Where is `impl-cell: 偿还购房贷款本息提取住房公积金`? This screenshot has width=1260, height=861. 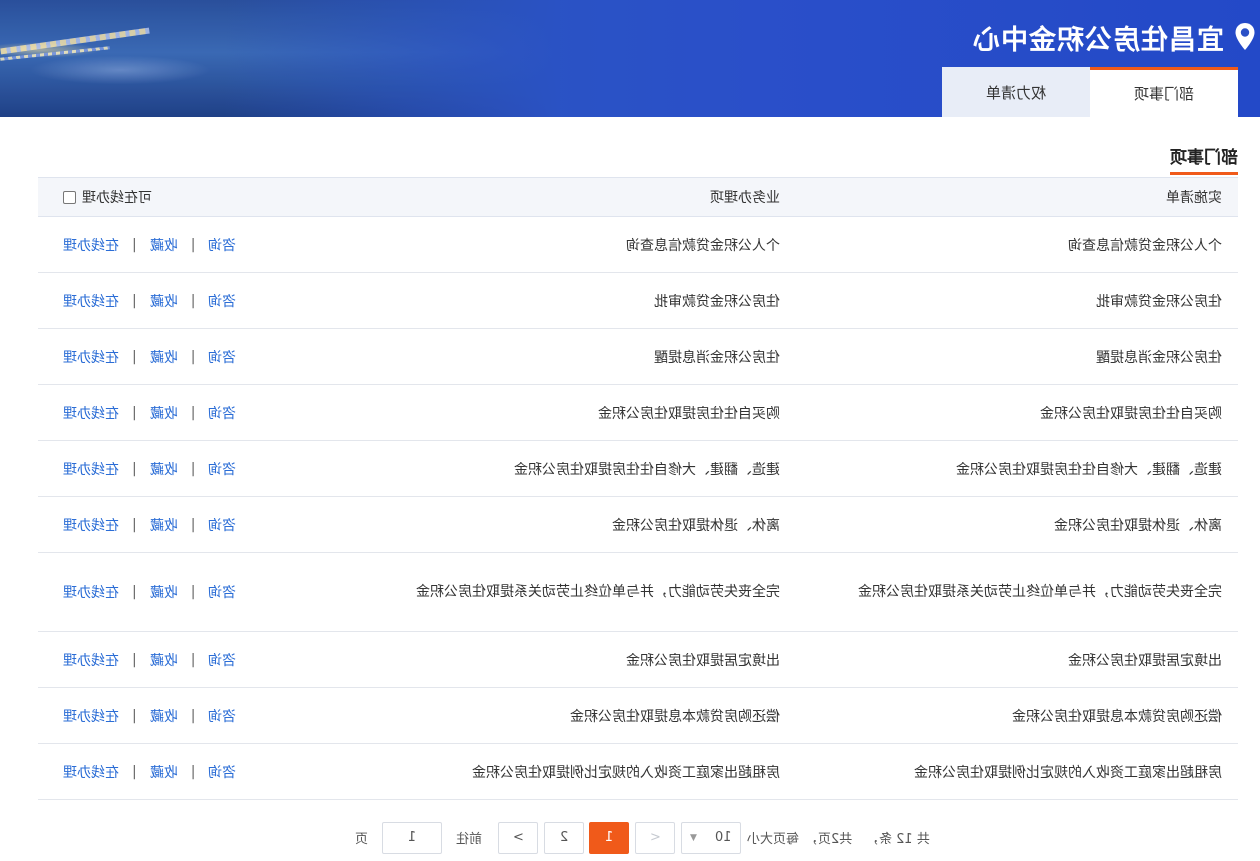
impl-cell: 偿还购房贷款本息提取住房公积金 is located at coordinates (1012, 715).